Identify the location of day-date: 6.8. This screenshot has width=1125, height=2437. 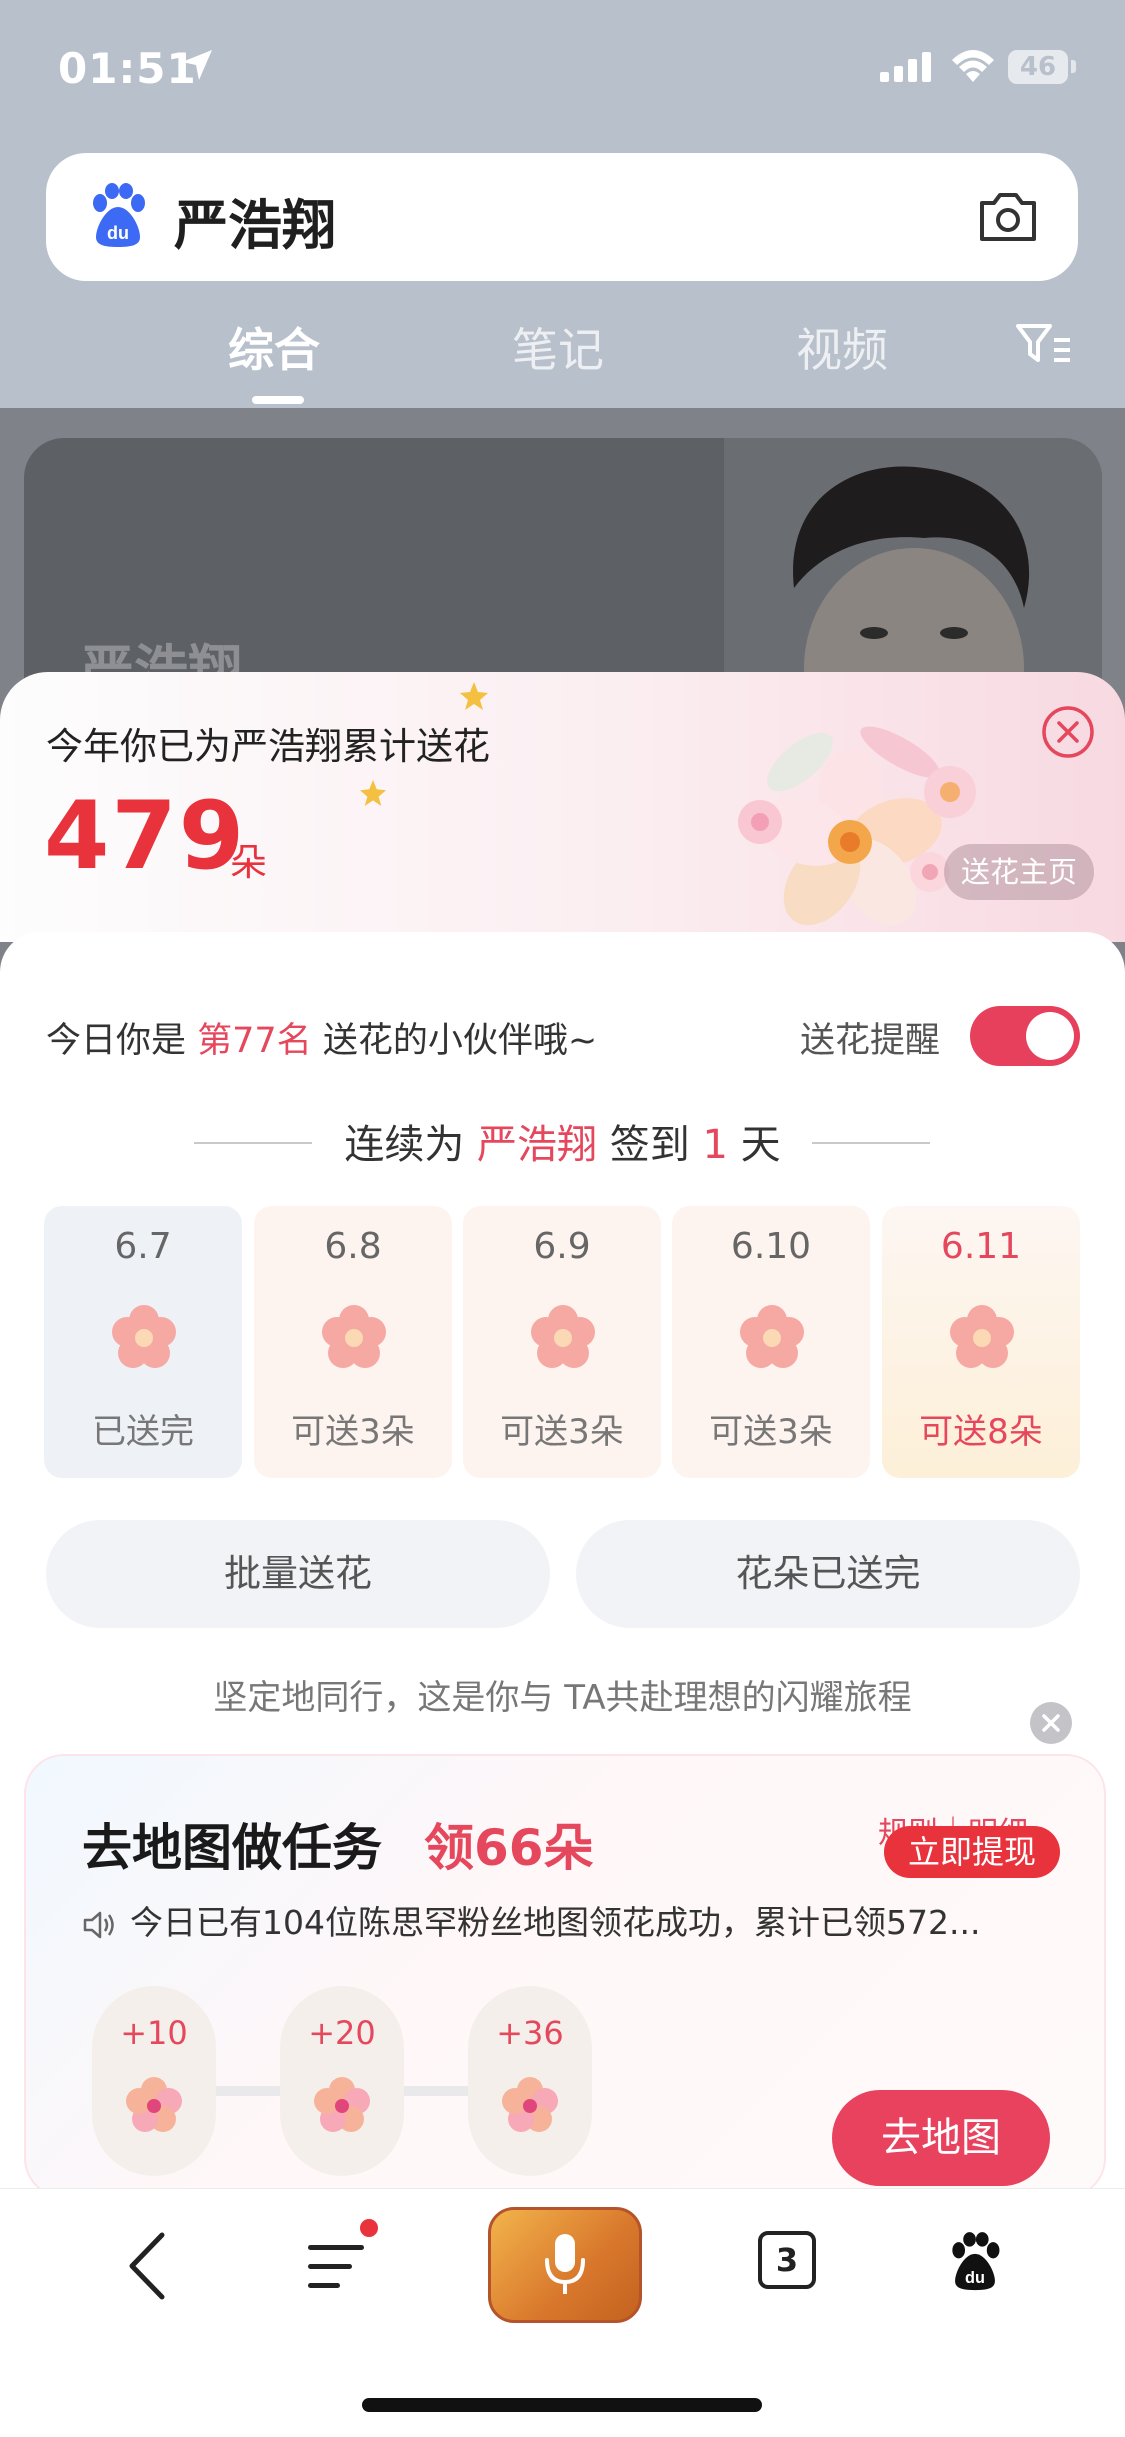
(353, 1246).